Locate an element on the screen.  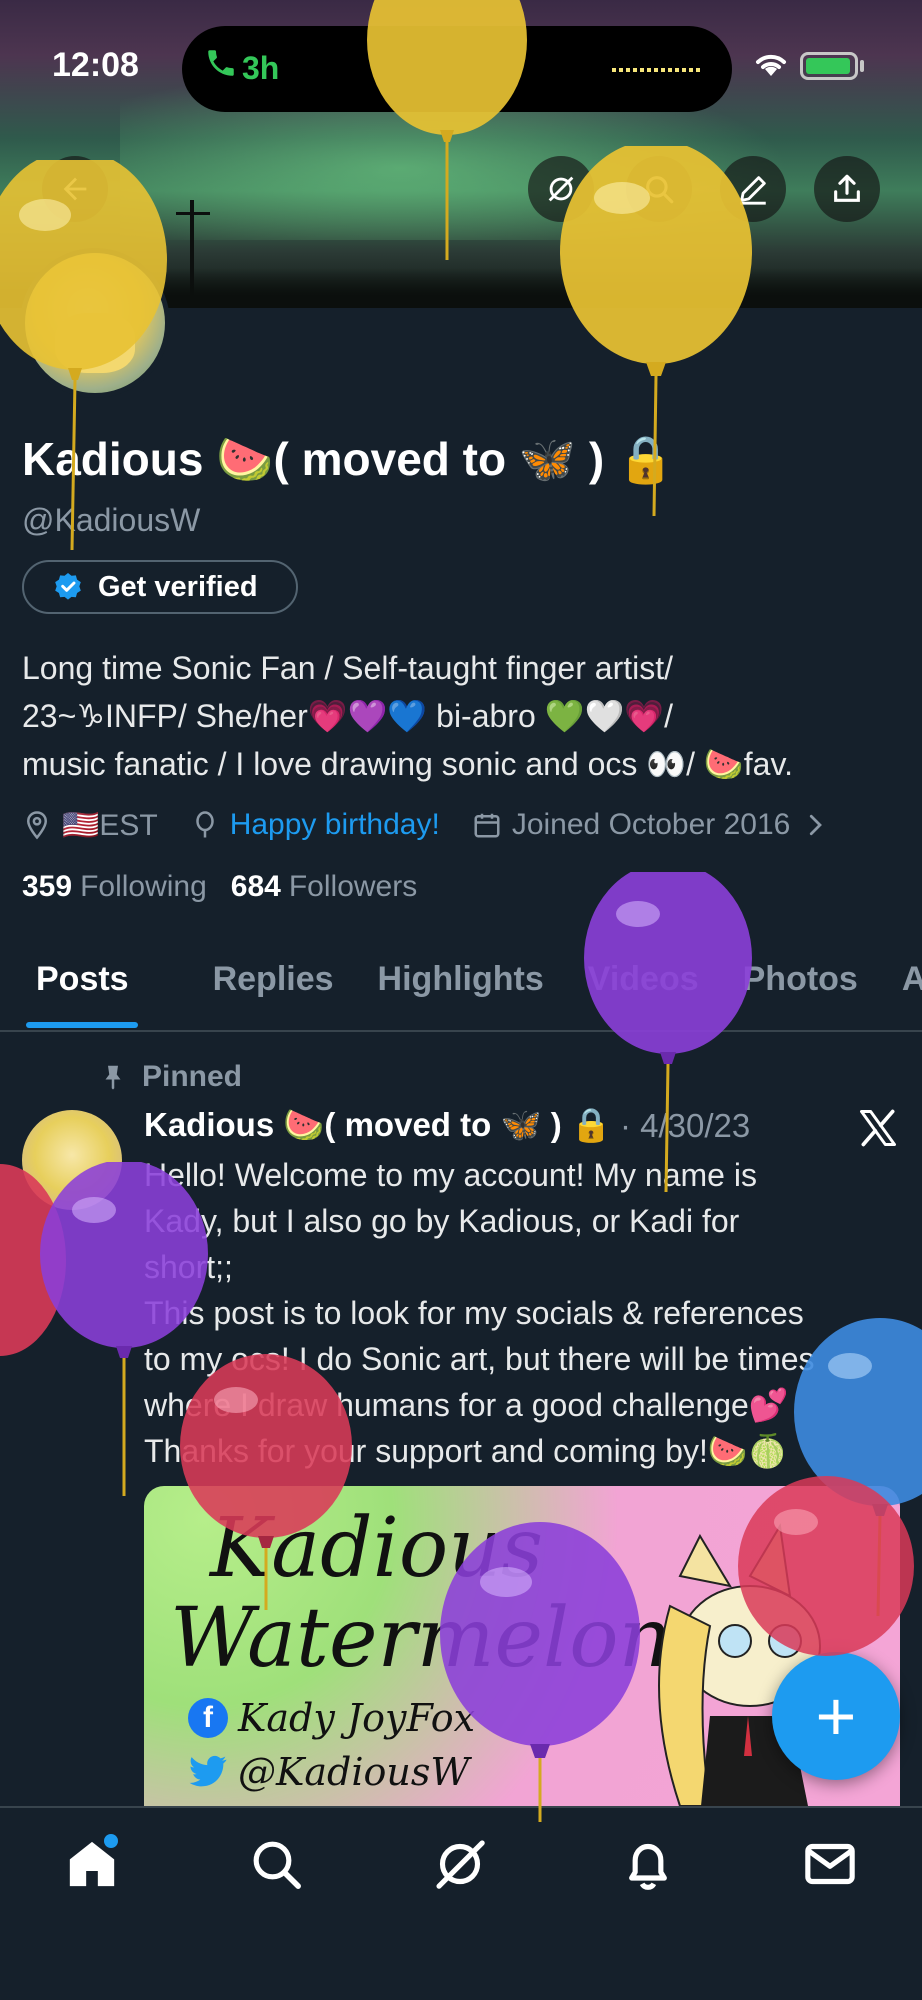
plus-icon: + is located at coordinates (836, 1716).